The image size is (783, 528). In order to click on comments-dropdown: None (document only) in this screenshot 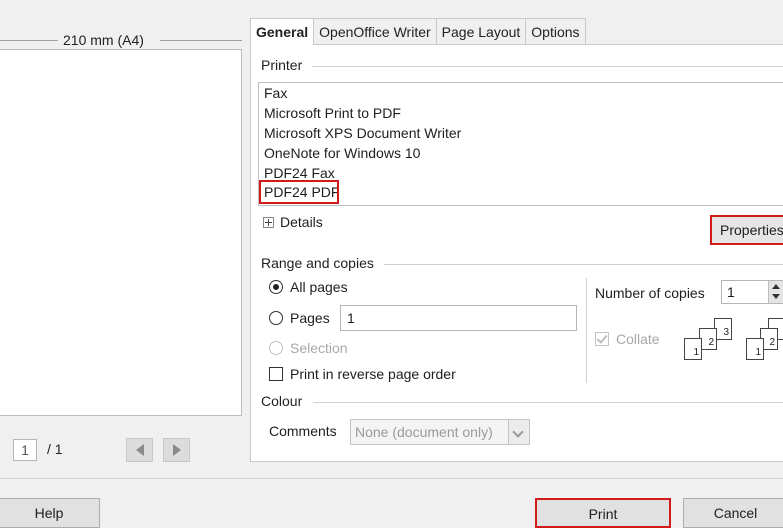, I will do `click(440, 432)`.